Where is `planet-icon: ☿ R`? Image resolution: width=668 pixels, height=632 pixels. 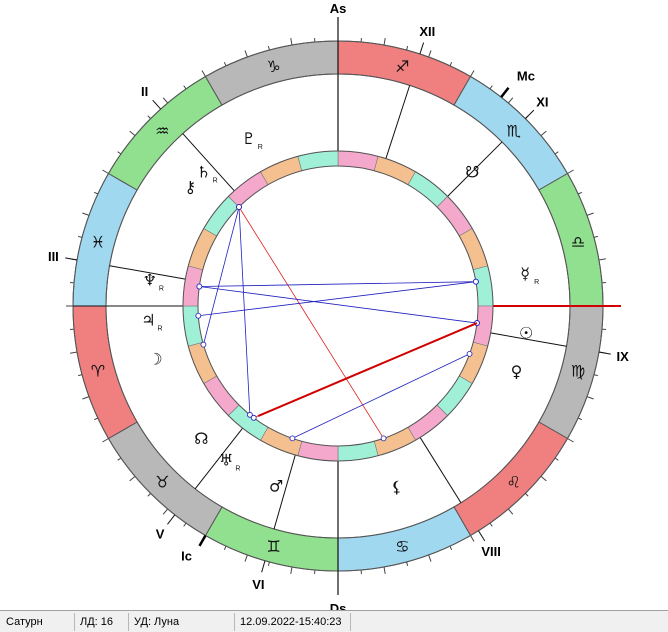 planet-icon: ☿ R is located at coordinates (529, 275).